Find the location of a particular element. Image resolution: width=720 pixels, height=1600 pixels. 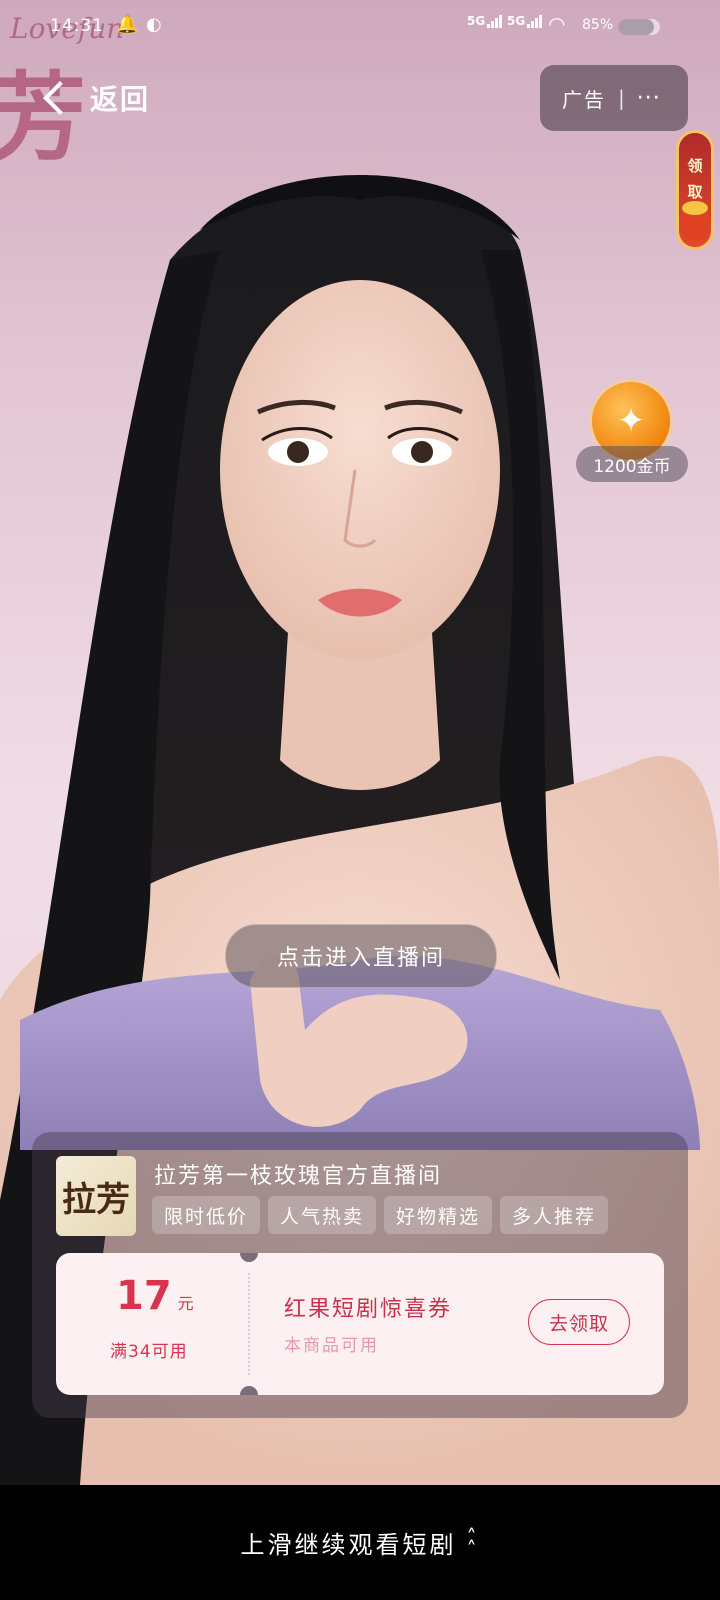

battery-percent: 85% is located at coordinates (598, 25).